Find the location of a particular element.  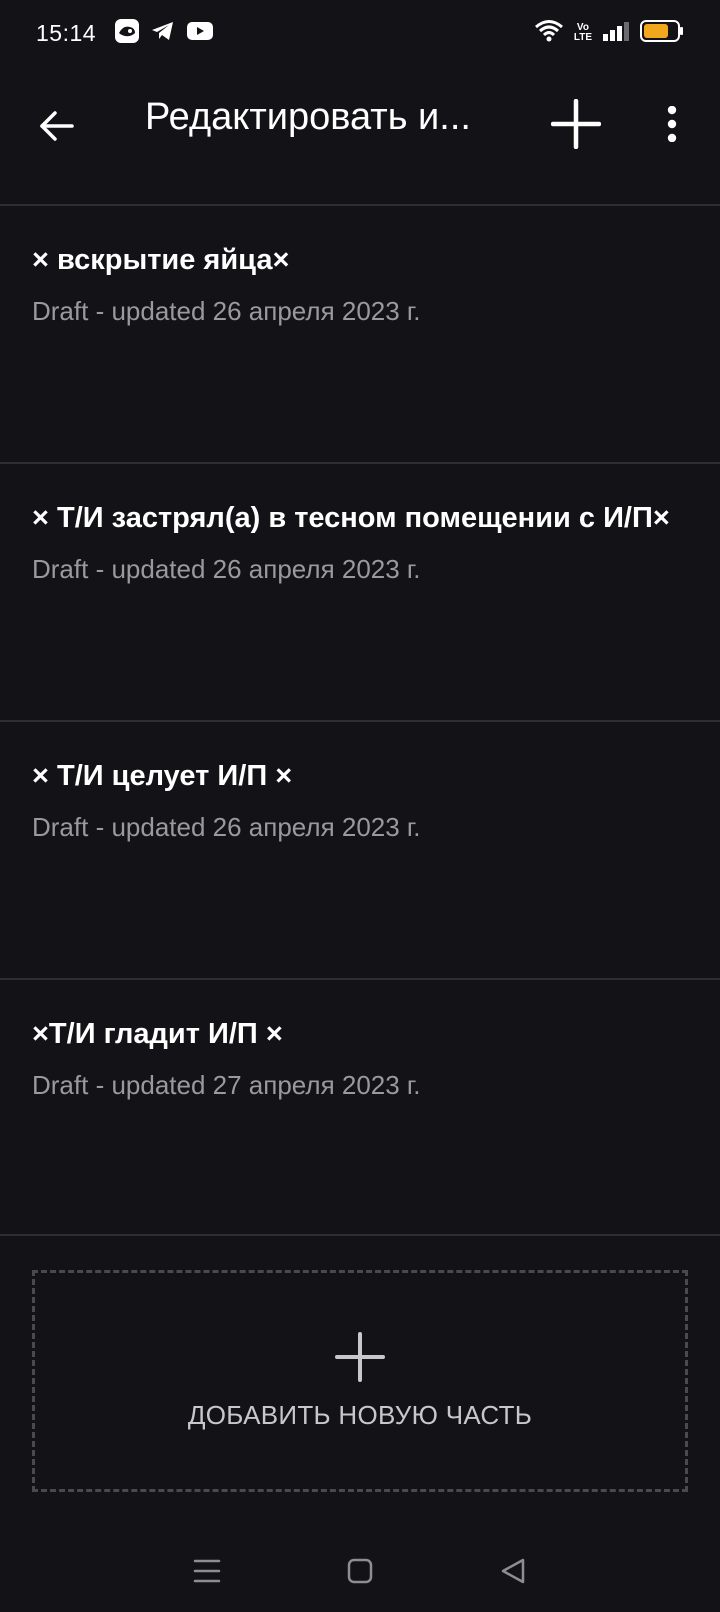

battery-icon is located at coordinates (662, 33).